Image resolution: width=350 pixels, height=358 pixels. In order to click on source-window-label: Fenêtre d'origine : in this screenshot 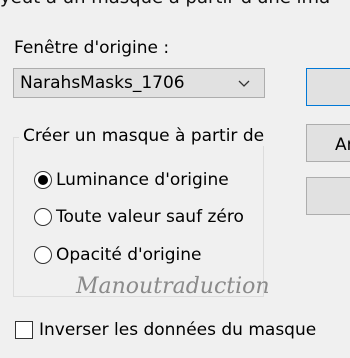, I will do `click(92, 48)`.